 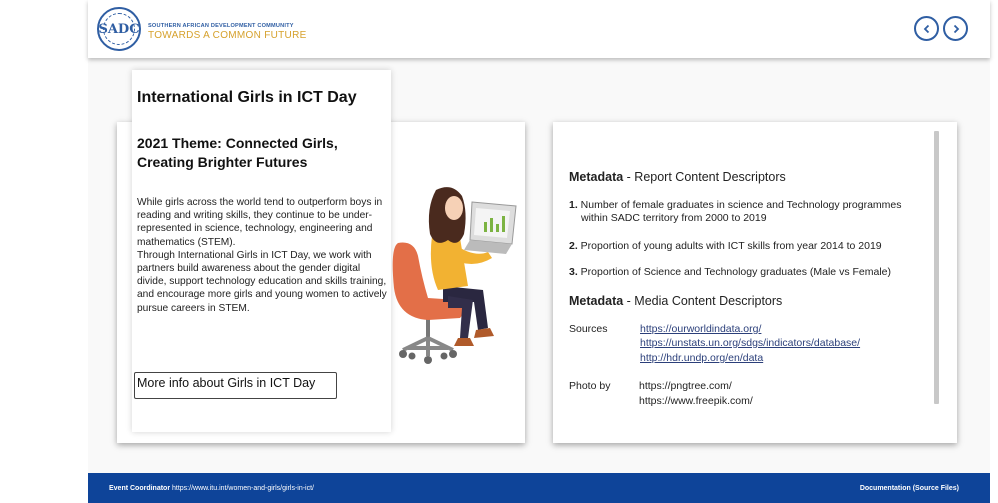 What do you see at coordinates (701, 358) in the screenshot?
I see `source-link-undp: http://hdr.undp.org/en/data` at bounding box center [701, 358].